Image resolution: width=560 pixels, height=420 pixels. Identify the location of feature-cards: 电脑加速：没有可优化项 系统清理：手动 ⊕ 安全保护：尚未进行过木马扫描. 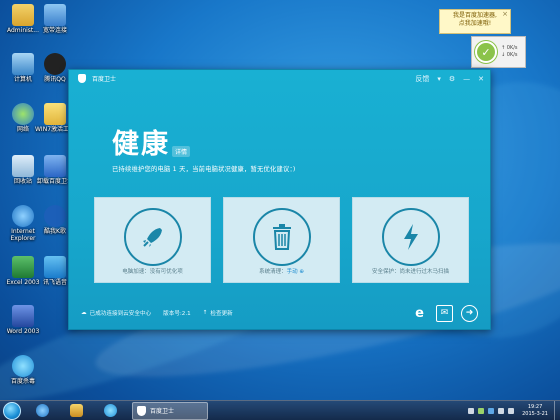
(281, 240).